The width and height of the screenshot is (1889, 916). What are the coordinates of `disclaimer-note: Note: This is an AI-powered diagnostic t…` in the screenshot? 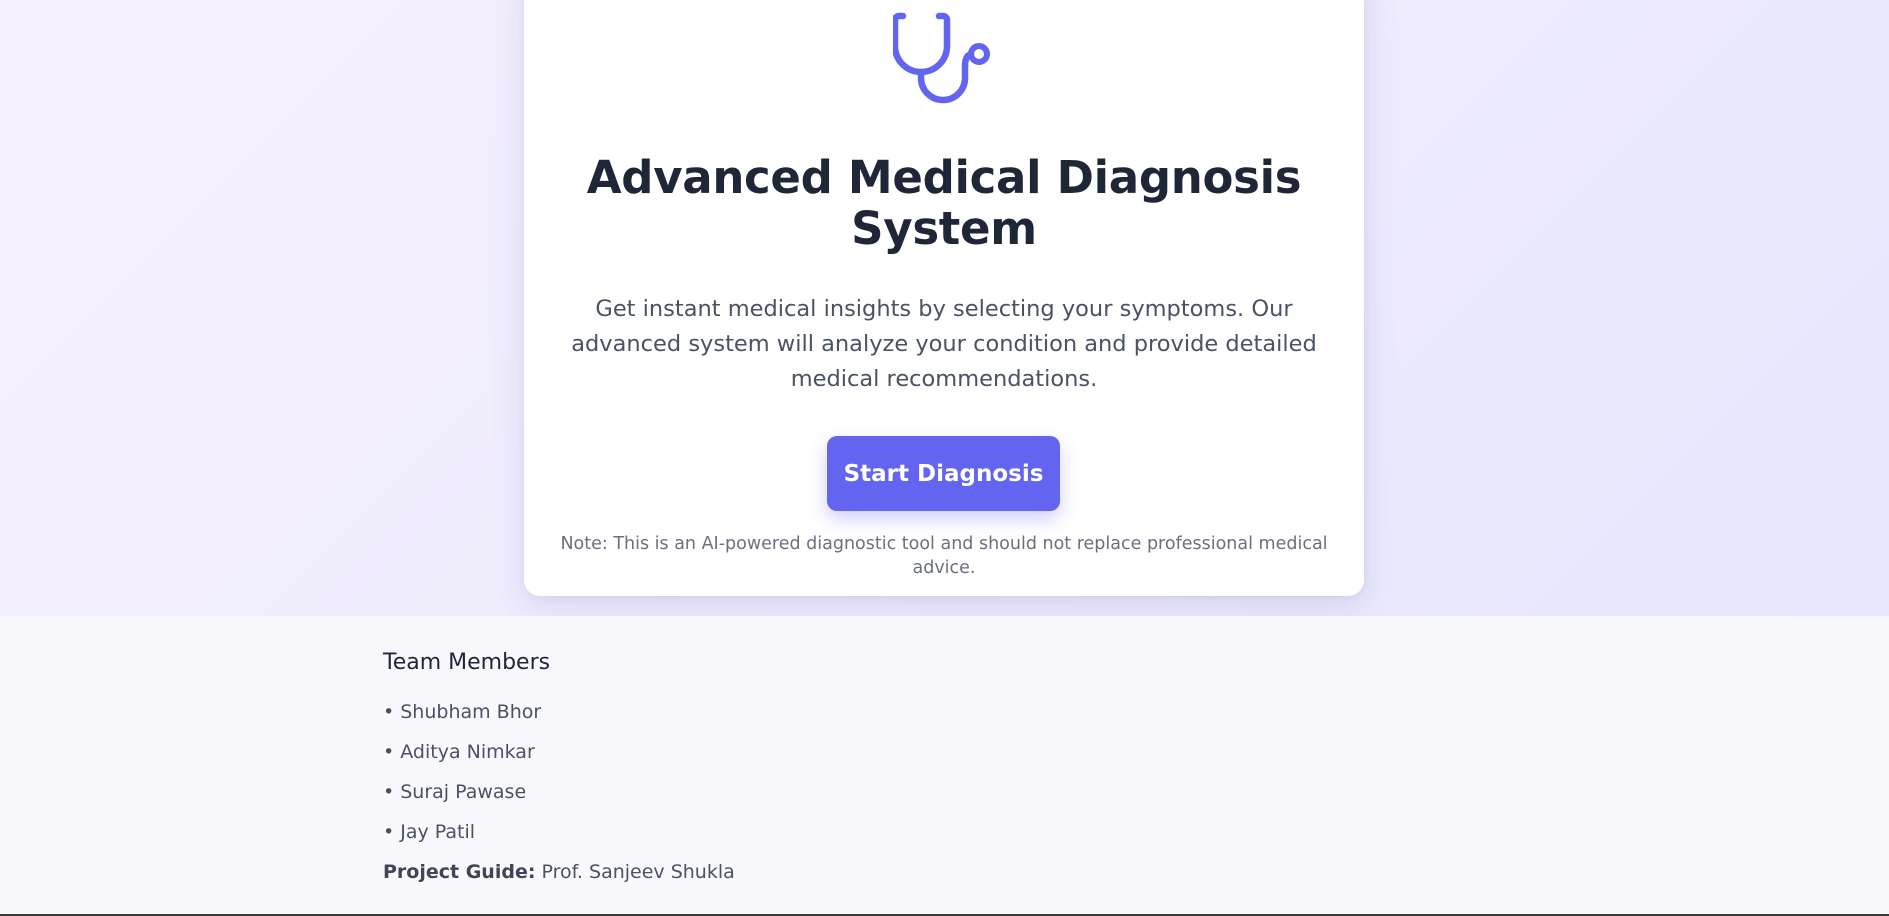 It's located at (944, 556).